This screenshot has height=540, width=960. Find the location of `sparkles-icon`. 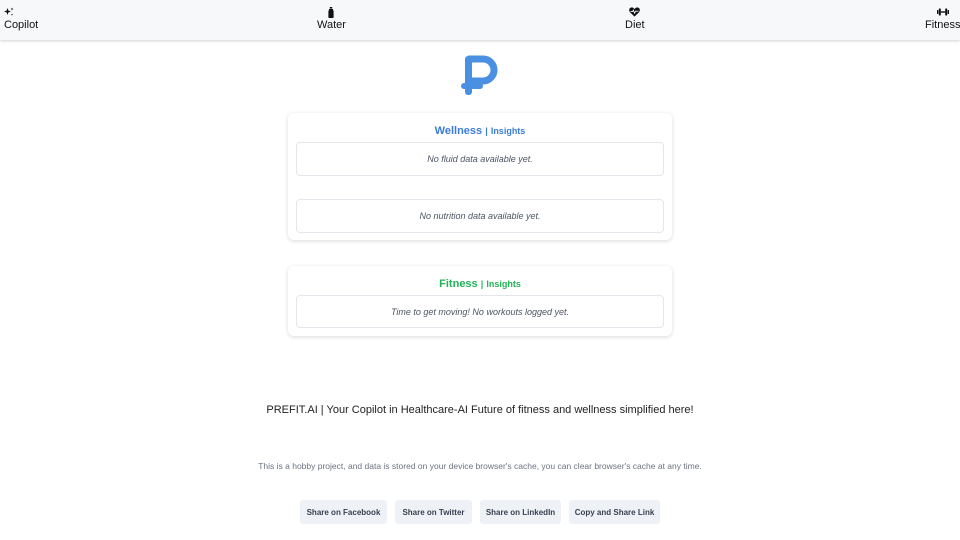

sparkles-icon is located at coordinates (9, 12).